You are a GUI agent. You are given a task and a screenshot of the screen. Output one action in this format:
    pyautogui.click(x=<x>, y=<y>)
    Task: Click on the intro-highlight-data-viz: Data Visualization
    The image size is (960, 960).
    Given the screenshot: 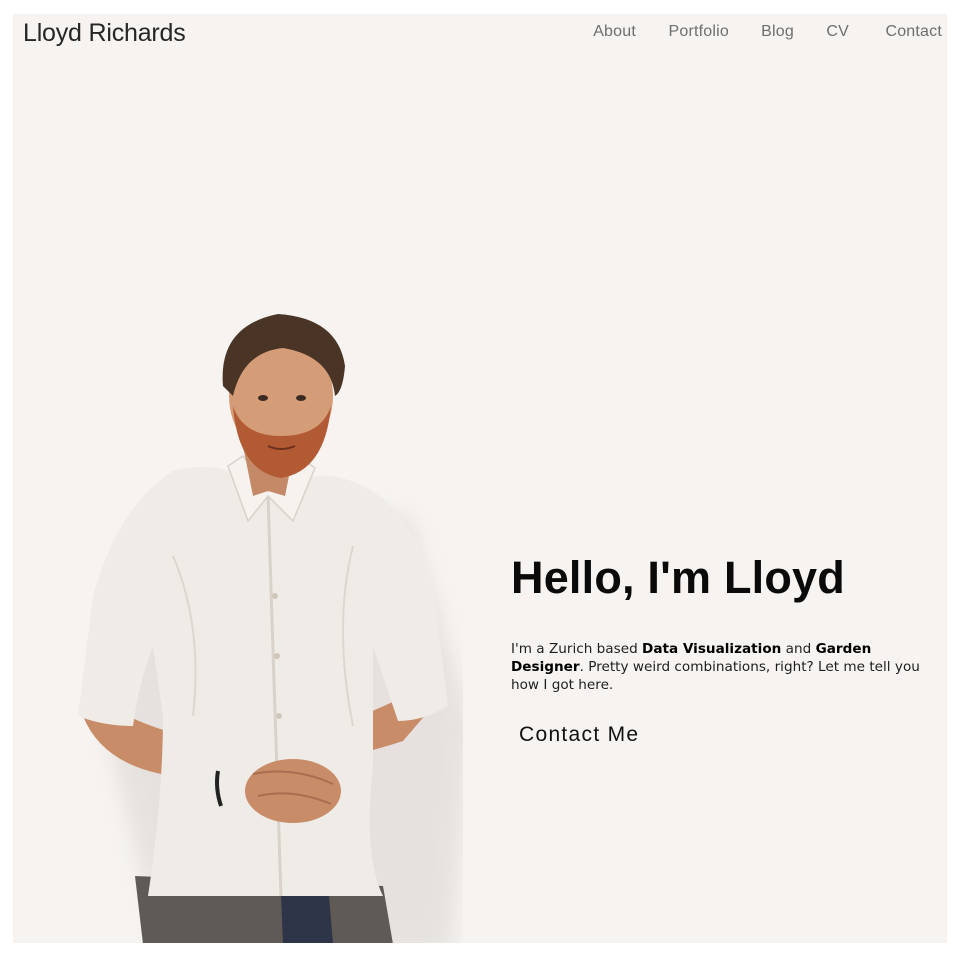 What is the action you would take?
    pyautogui.click(x=712, y=649)
    